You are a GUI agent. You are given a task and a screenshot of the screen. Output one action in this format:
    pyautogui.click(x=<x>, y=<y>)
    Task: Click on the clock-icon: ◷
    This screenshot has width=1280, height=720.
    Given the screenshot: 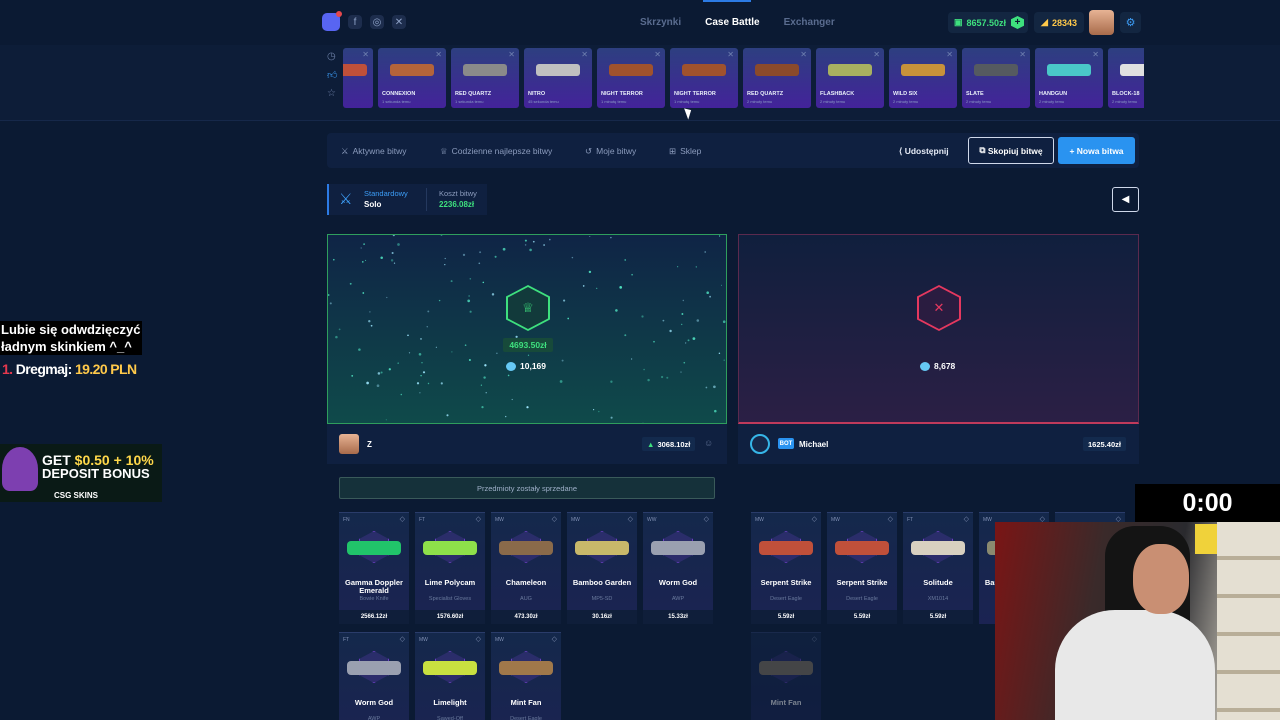 What is the action you would take?
    pyautogui.click(x=332, y=56)
    